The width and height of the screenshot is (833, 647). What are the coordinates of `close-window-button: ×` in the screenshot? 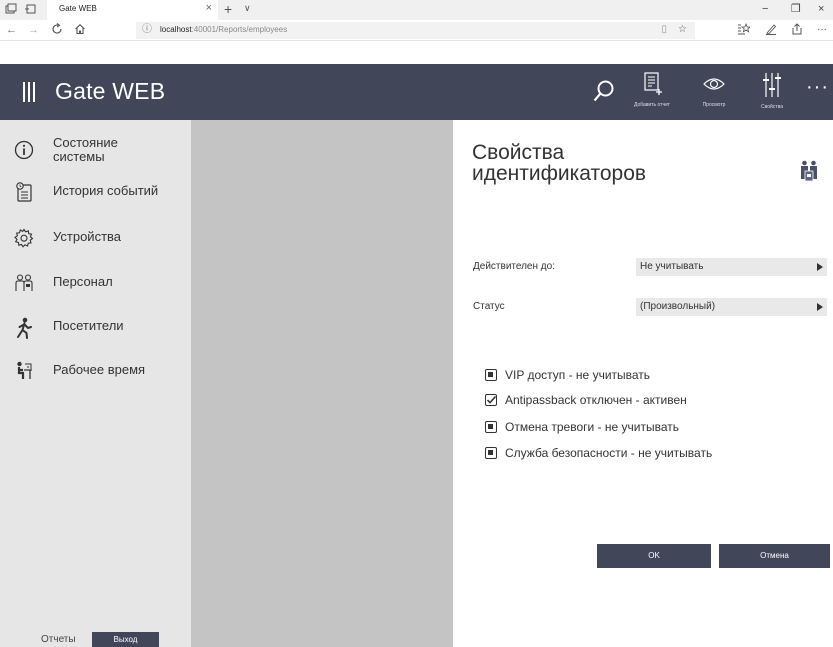 It's located at (821, 9).